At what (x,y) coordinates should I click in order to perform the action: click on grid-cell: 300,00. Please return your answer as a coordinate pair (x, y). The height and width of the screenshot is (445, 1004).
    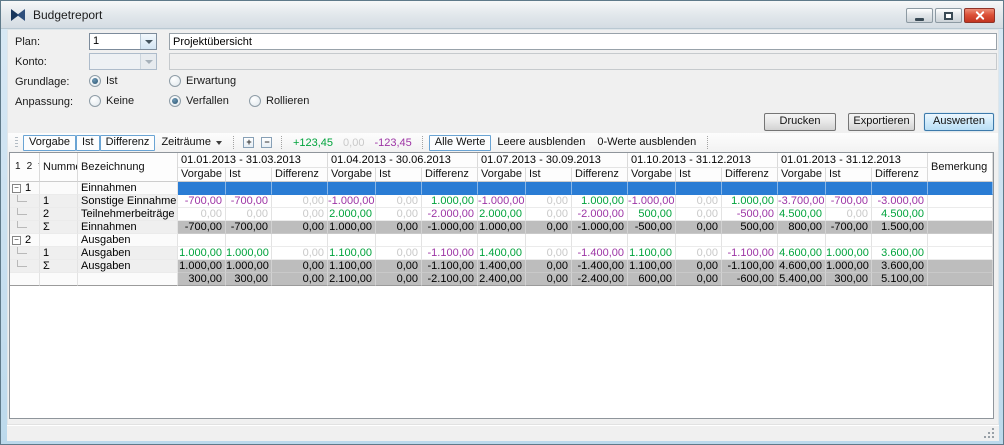
    Looking at the image, I should click on (202, 279).